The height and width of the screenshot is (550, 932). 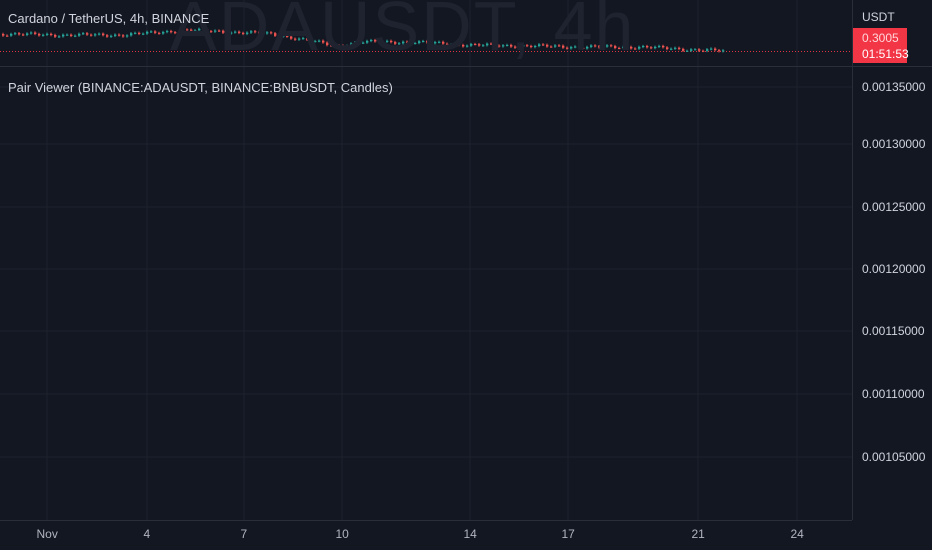 I want to click on time-tick-label: 14, so click(x=470, y=534).